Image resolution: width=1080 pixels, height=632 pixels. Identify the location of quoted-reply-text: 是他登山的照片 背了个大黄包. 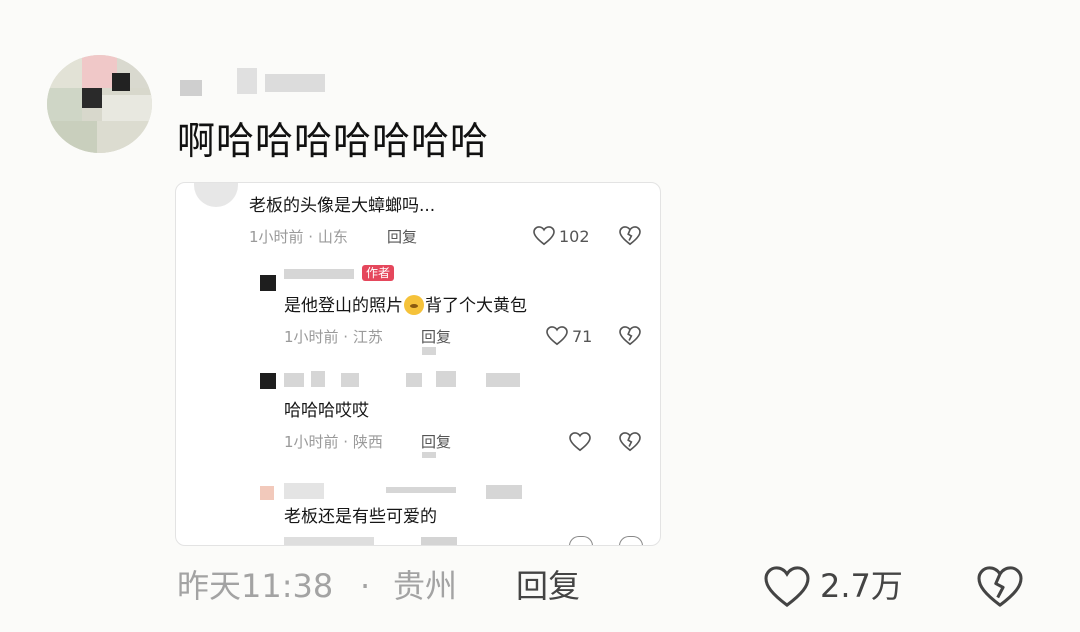
(405, 306).